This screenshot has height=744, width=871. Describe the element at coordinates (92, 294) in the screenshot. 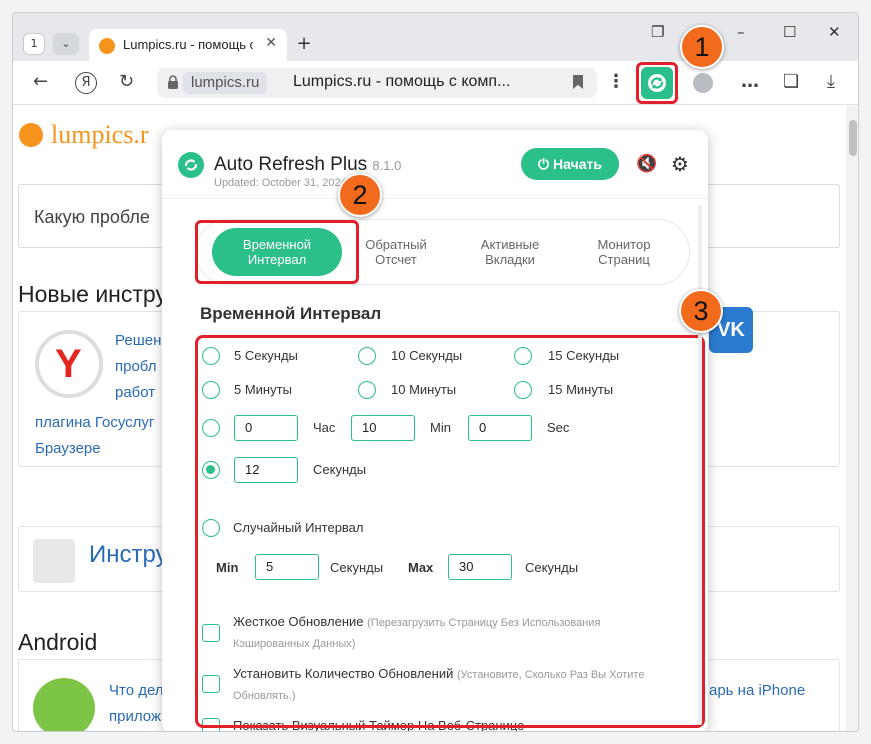

I see `section-title-new: Новые инстру` at that location.